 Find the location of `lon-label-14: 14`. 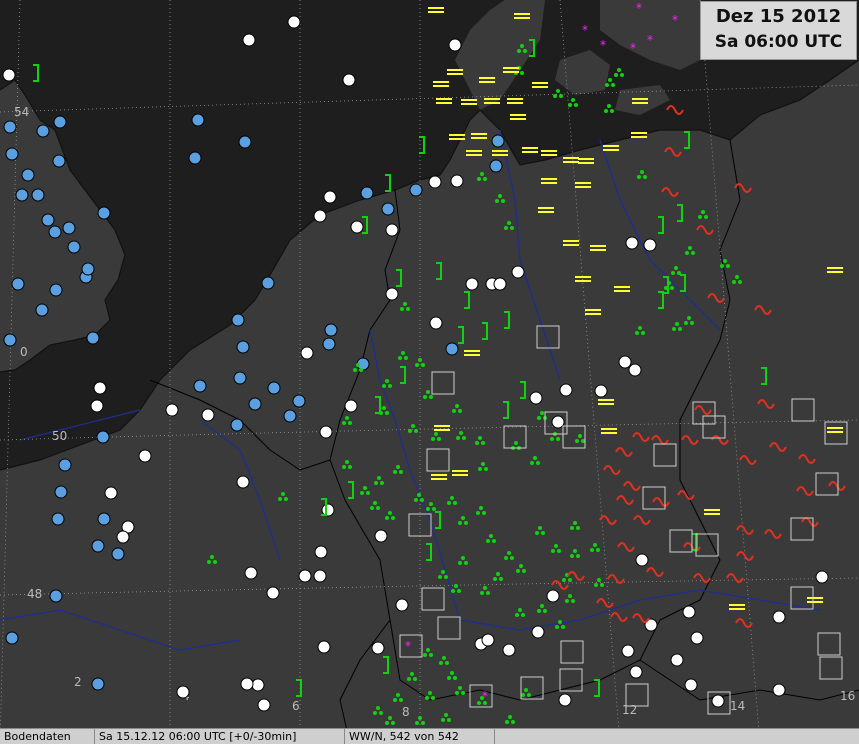

lon-label-14: 14 is located at coordinates (737, 706).